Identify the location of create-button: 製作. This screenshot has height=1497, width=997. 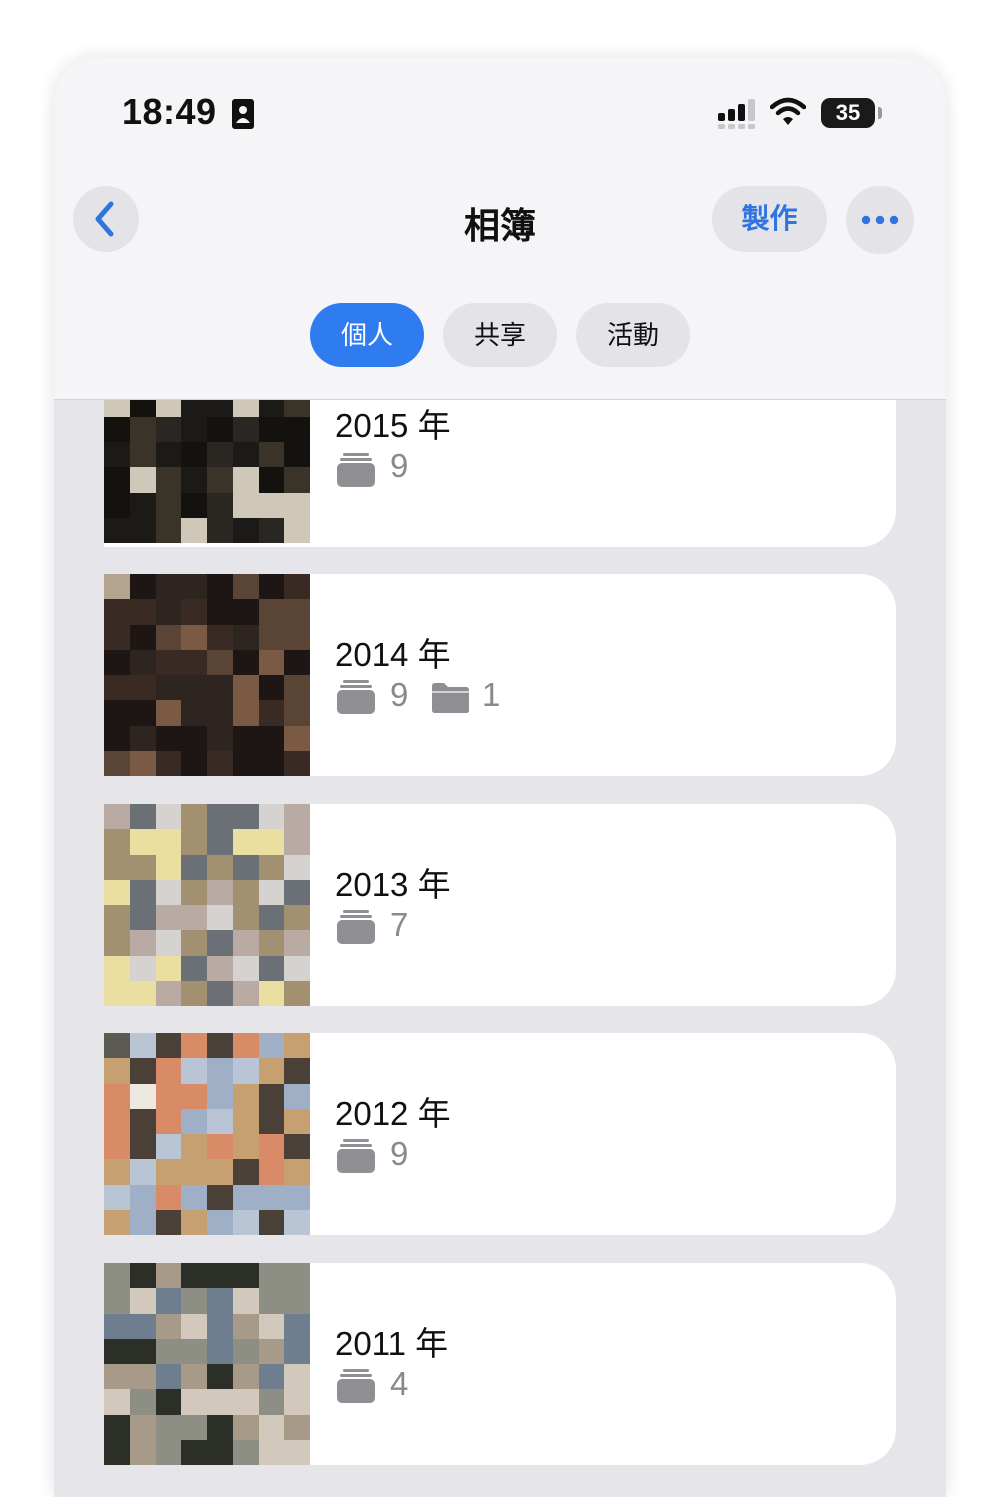
(769, 219).